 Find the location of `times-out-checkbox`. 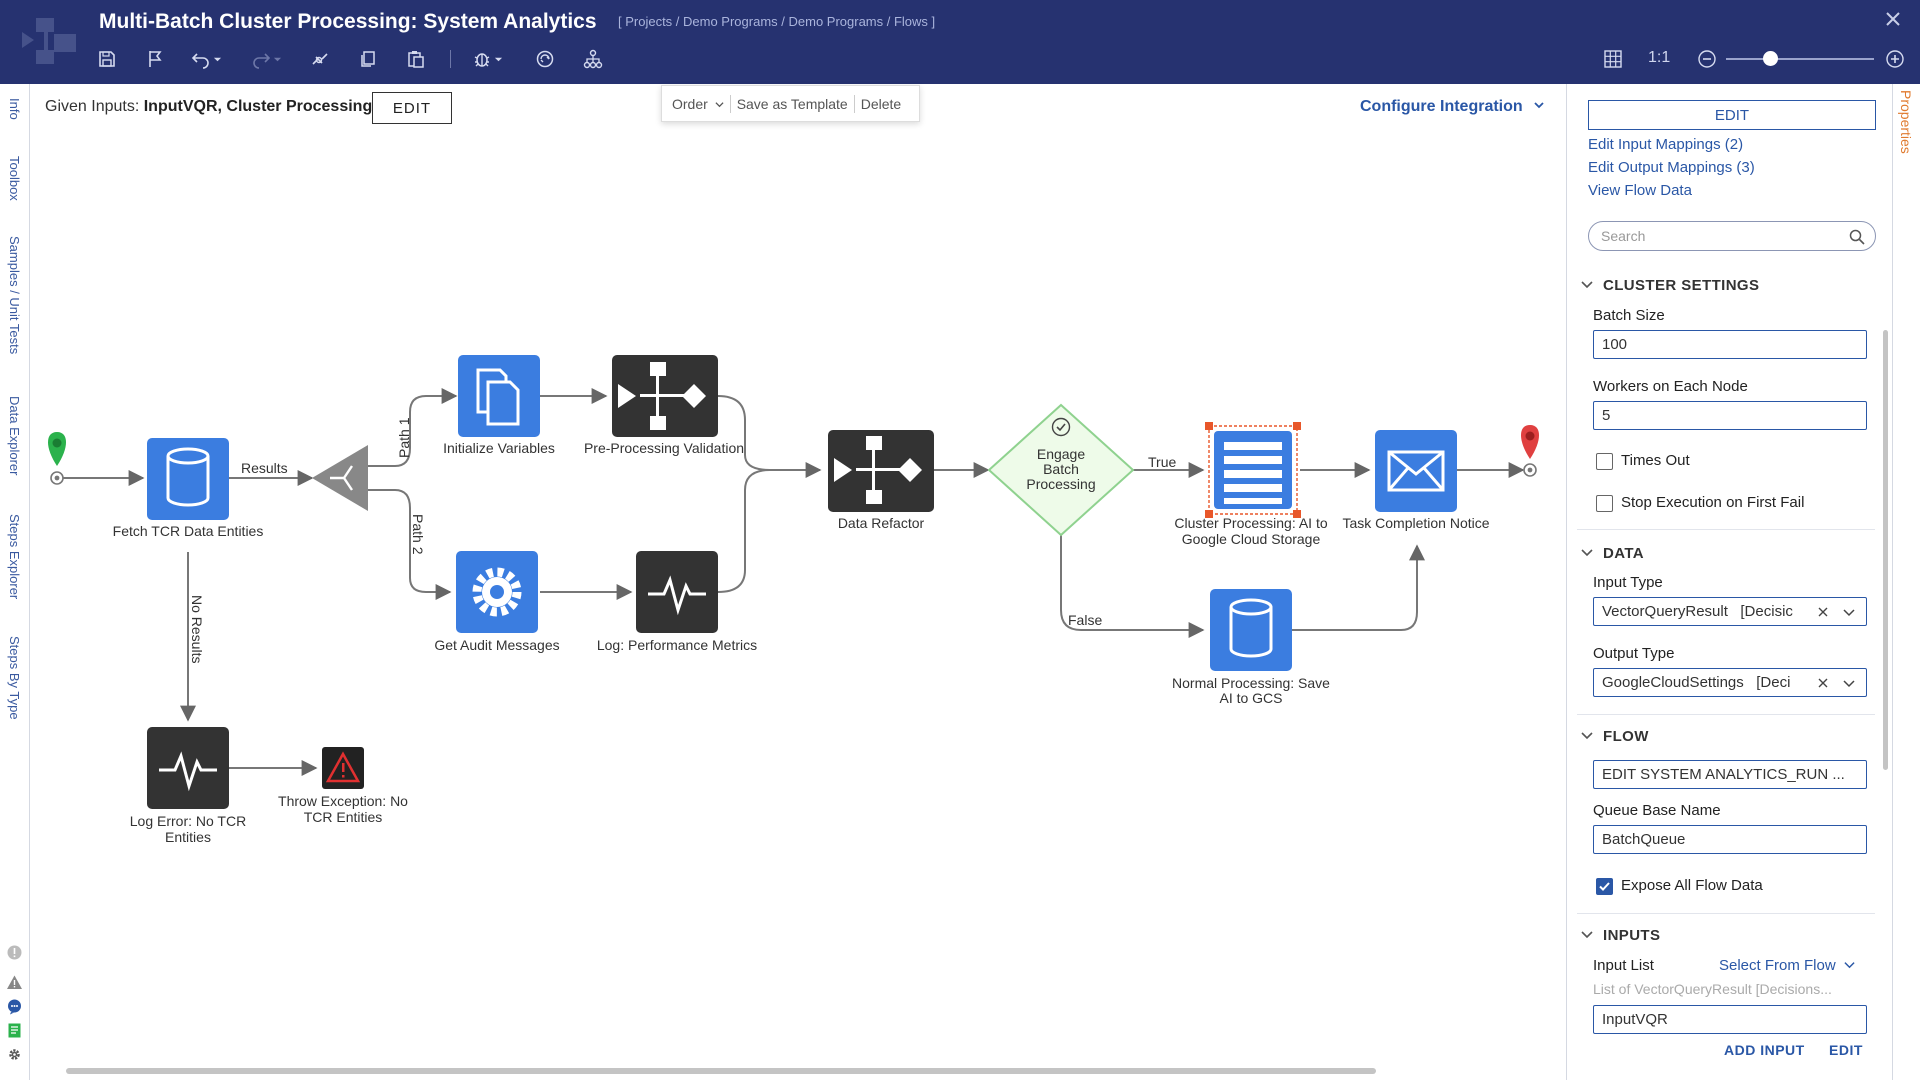

times-out-checkbox is located at coordinates (1604, 461).